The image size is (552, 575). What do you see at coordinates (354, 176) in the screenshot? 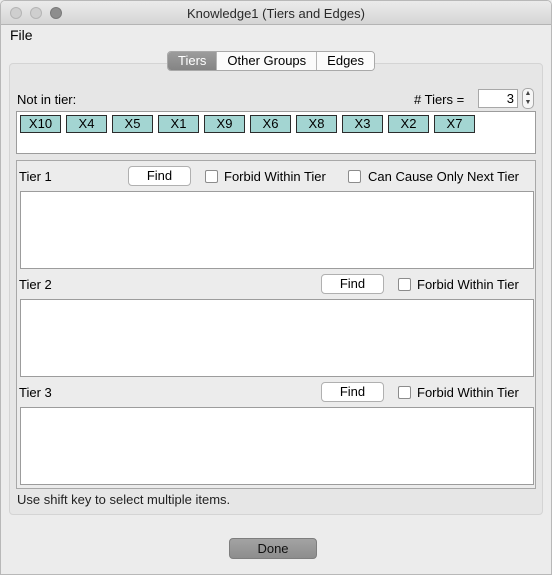
I see `tier-1-next-only-checkbox` at bounding box center [354, 176].